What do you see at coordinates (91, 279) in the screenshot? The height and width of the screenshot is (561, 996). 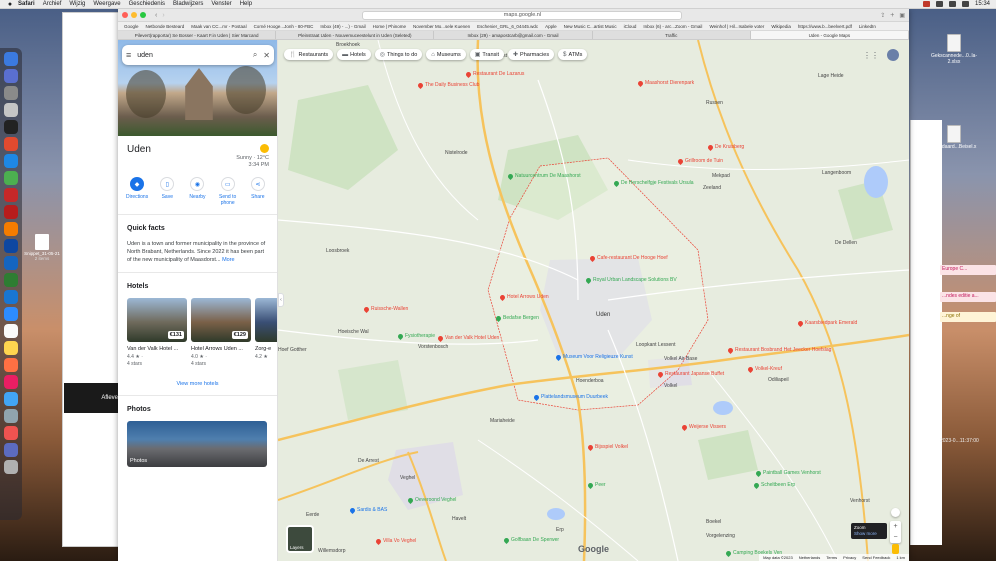 I see `background-window-left` at bounding box center [91, 279].